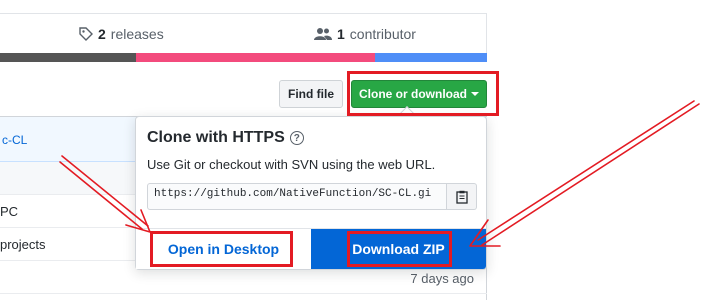 The width and height of the screenshot is (711, 300). What do you see at coordinates (413, 94) in the screenshot?
I see `clone-button-label: Clone or download` at bounding box center [413, 94].